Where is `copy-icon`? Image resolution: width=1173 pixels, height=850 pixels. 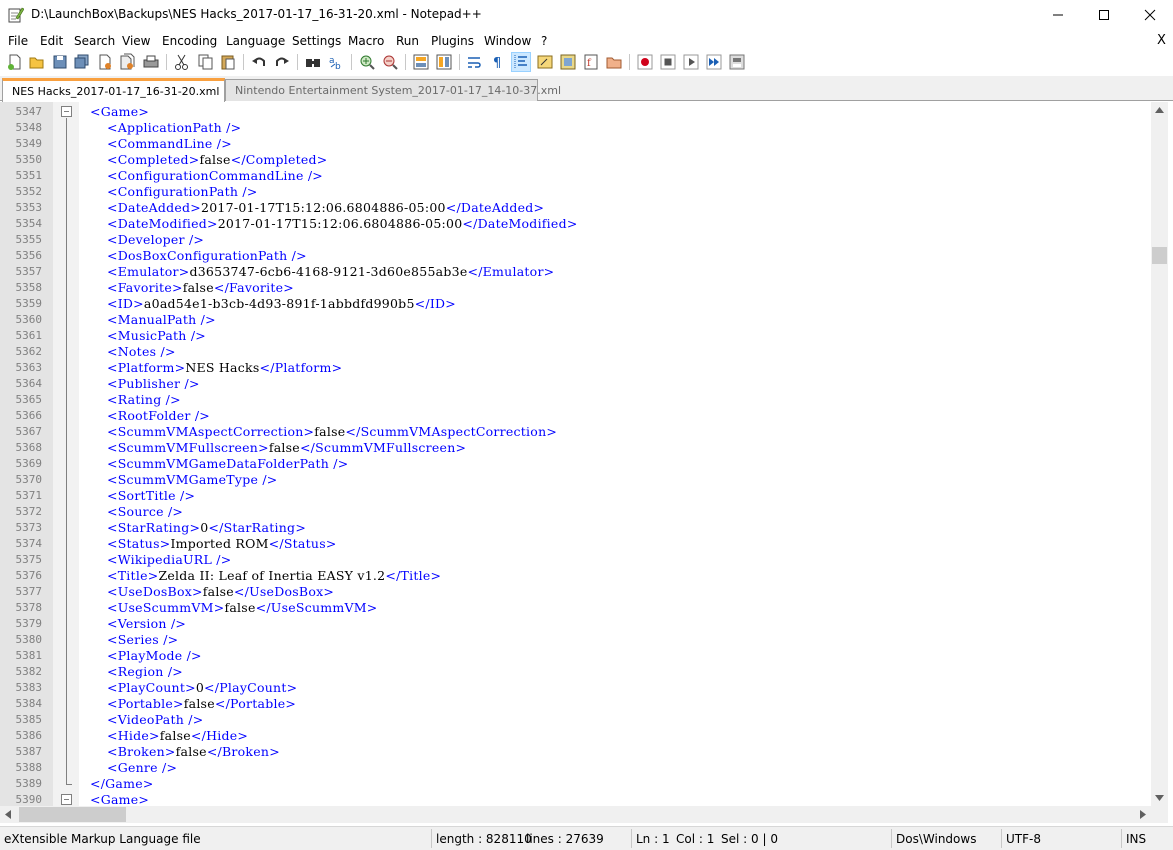
copy-icon is located at coordinates (205, 62).